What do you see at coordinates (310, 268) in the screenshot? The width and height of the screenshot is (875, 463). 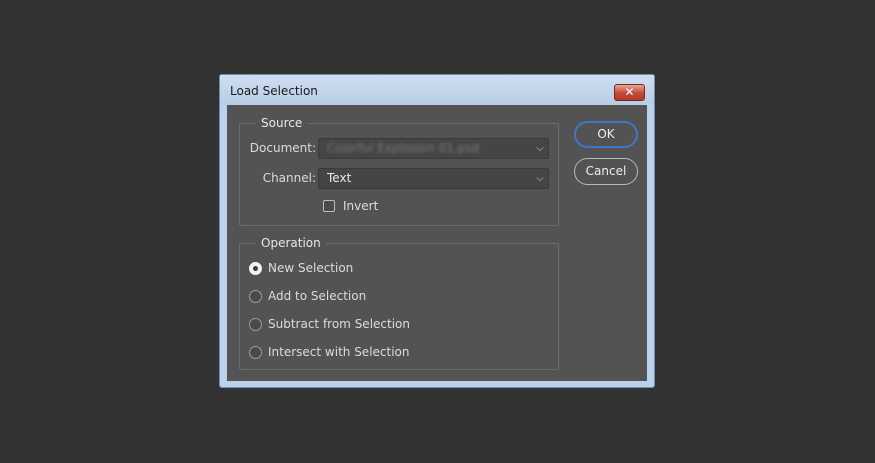 I see `radio-label-new-selection: New Selection` at bounding box center [310, 268].